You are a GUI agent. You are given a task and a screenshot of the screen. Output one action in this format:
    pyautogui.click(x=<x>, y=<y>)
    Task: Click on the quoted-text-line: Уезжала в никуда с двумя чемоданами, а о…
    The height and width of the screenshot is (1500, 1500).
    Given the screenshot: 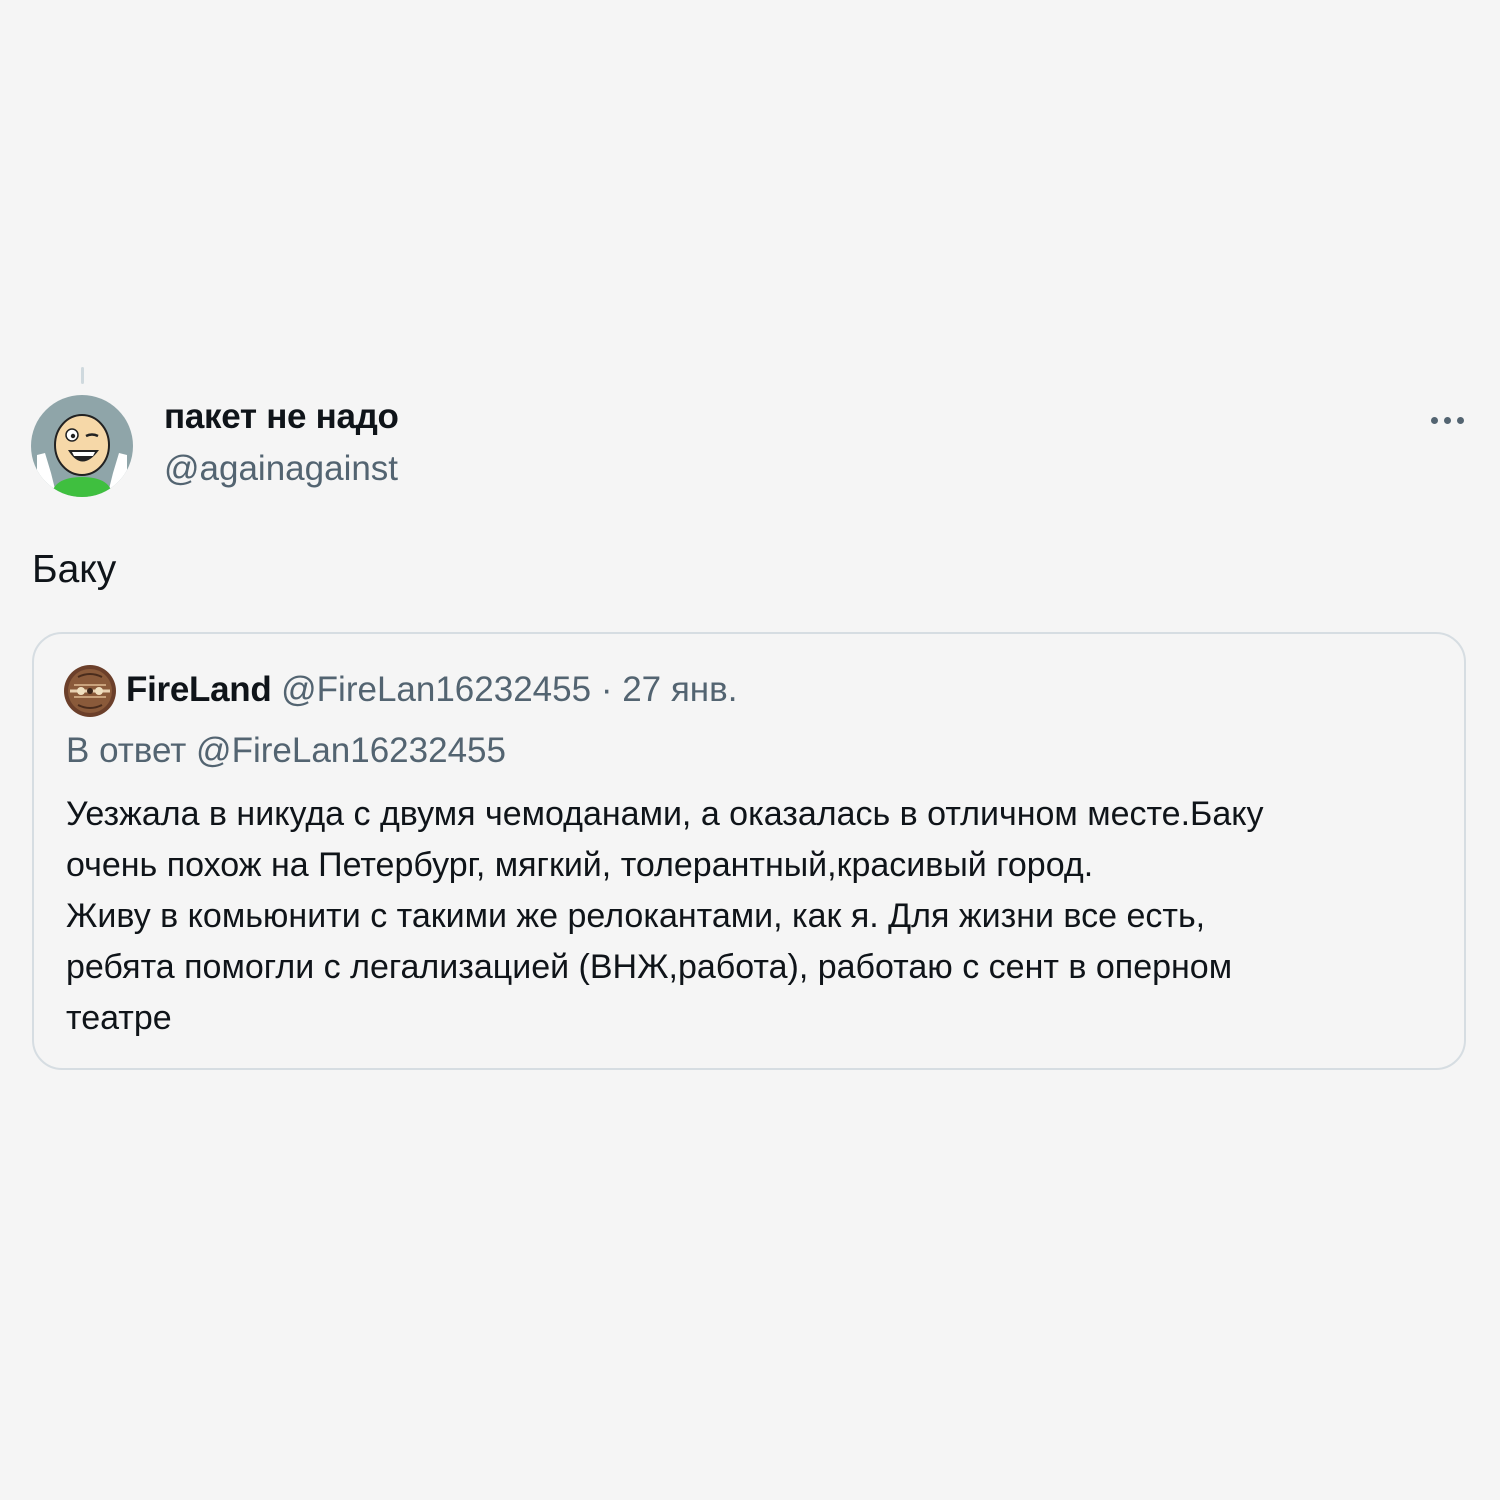 What is the action you would take?
    pyautogui.click(x=665, y=814)
    